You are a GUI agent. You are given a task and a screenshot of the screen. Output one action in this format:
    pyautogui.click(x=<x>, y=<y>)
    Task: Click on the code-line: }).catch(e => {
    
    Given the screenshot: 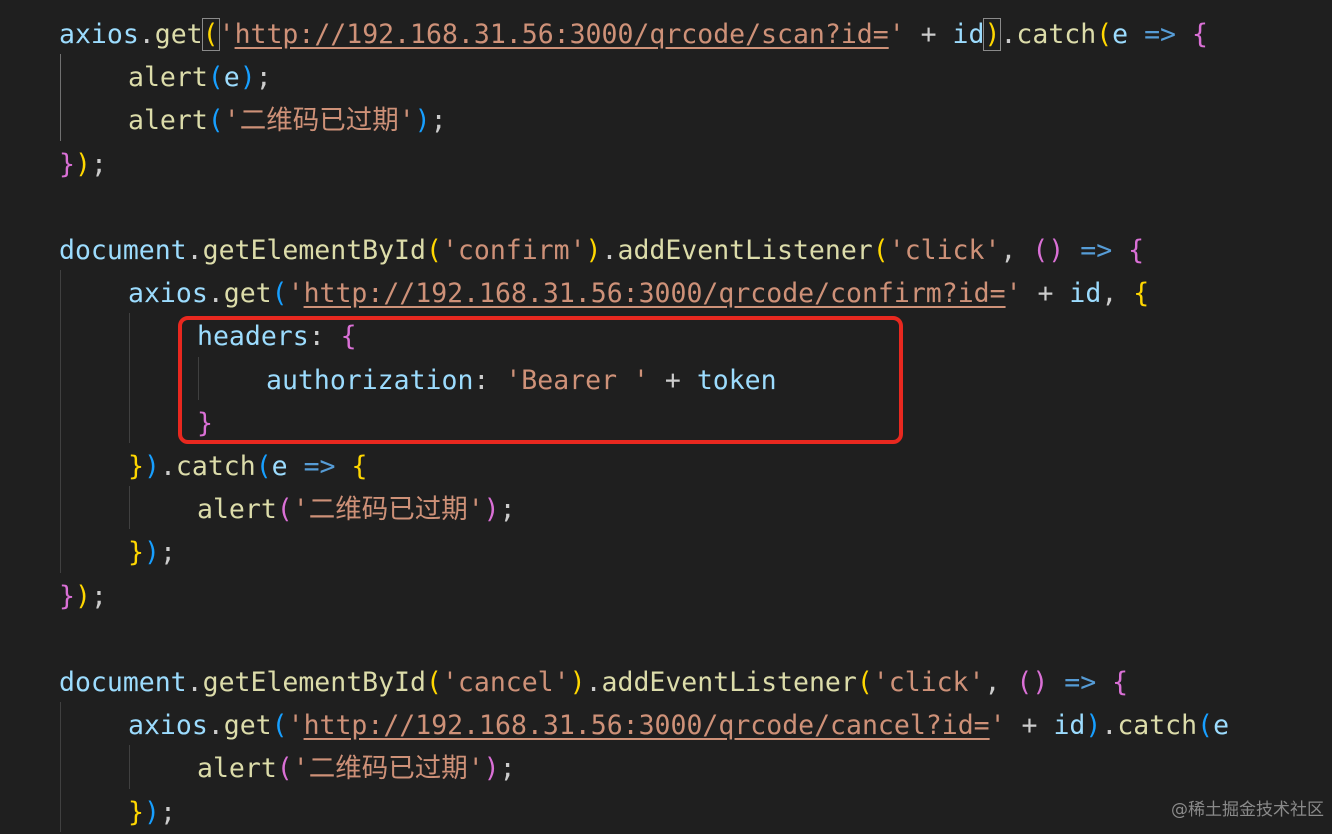 What is the action you would take?
    pyautogui.click(x=730, y=466)
    